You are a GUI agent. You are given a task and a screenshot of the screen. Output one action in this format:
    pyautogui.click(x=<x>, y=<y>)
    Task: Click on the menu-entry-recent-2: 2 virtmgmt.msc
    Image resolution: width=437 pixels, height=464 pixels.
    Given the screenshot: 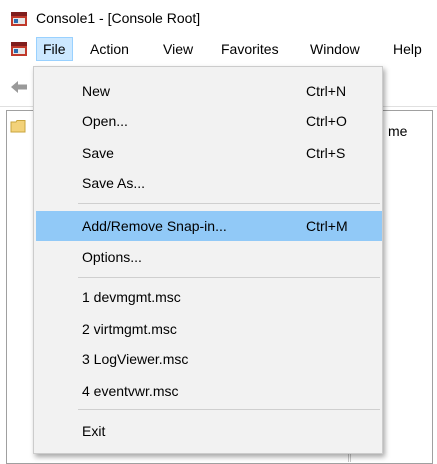 What is the action you would take?
    pyautogui.click(x=209, y=329)
    